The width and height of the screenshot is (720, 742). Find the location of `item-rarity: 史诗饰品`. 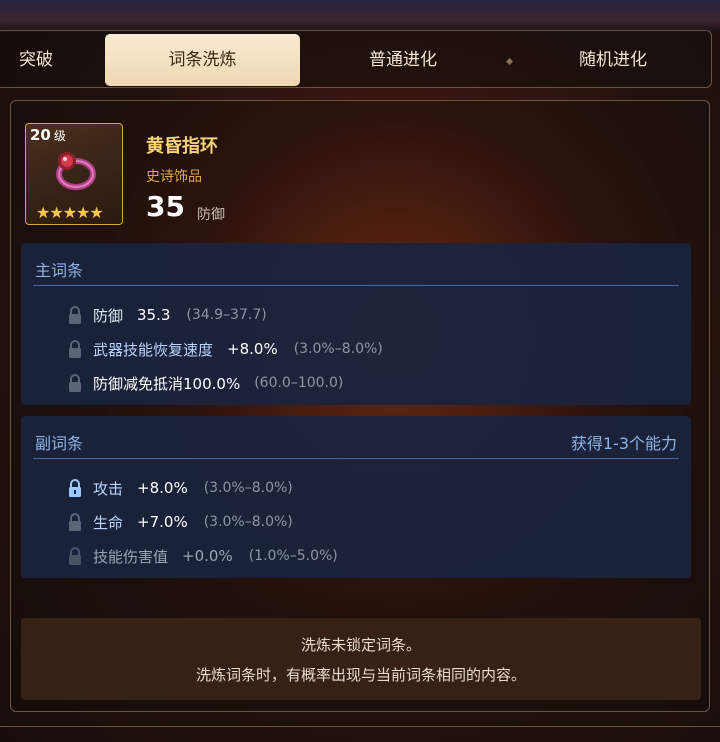

item-rarity: 史诗饰品 is located at coordinates (174, 177).